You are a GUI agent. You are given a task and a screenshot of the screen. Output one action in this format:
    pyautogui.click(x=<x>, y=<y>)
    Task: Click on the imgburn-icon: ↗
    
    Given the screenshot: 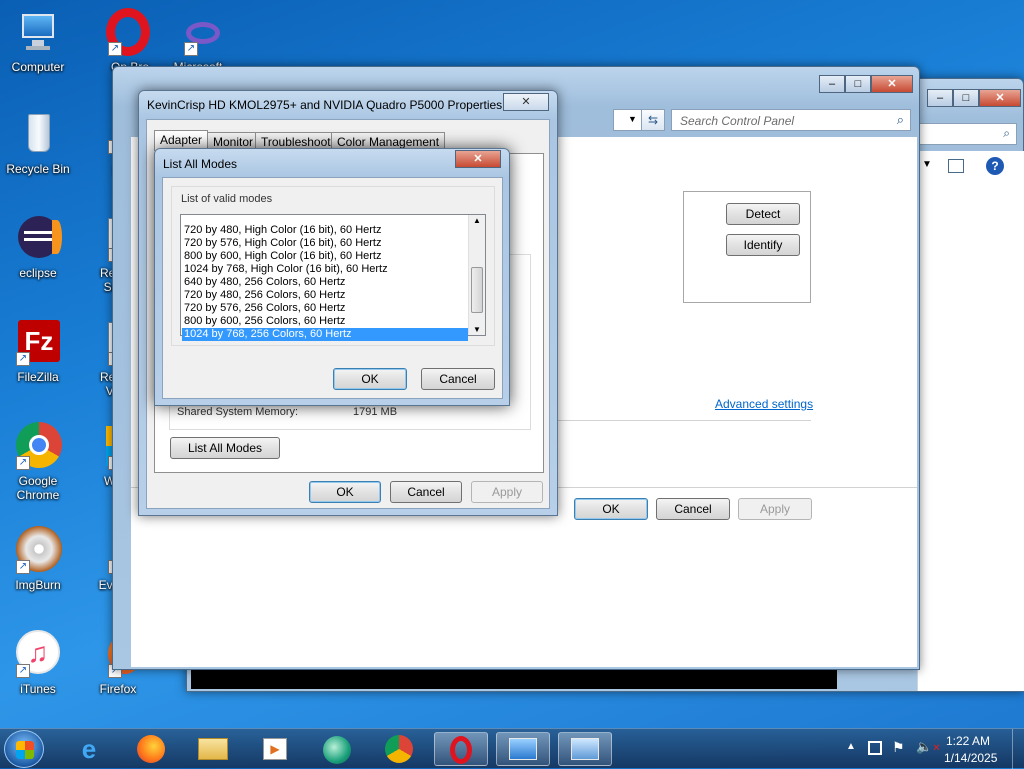 What is the action you would take?
    pyautogui.click(x=38, y=550)
    